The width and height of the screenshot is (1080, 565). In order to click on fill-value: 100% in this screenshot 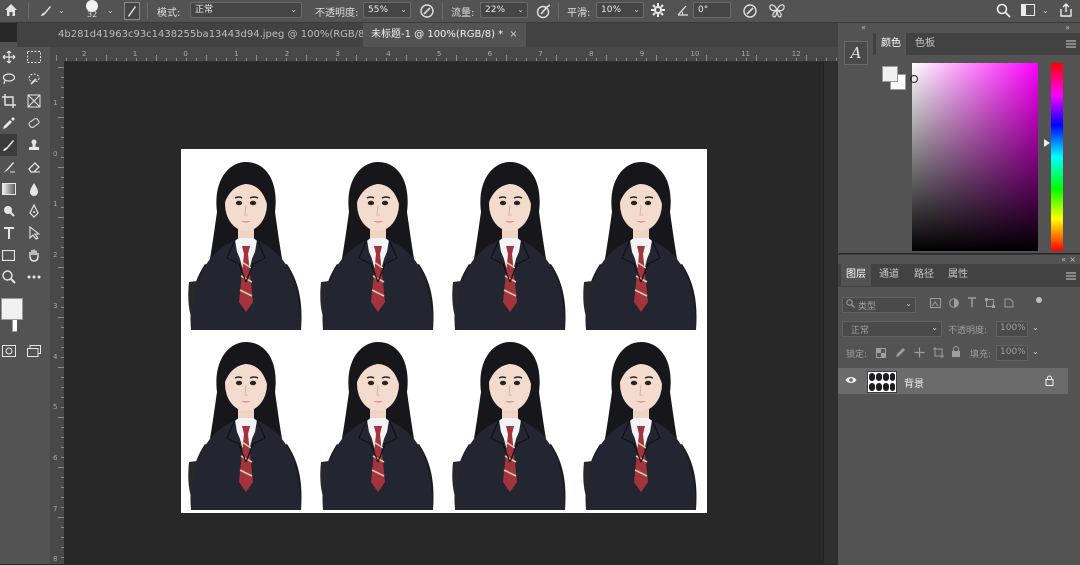, I will do `click(1013, 352)`.